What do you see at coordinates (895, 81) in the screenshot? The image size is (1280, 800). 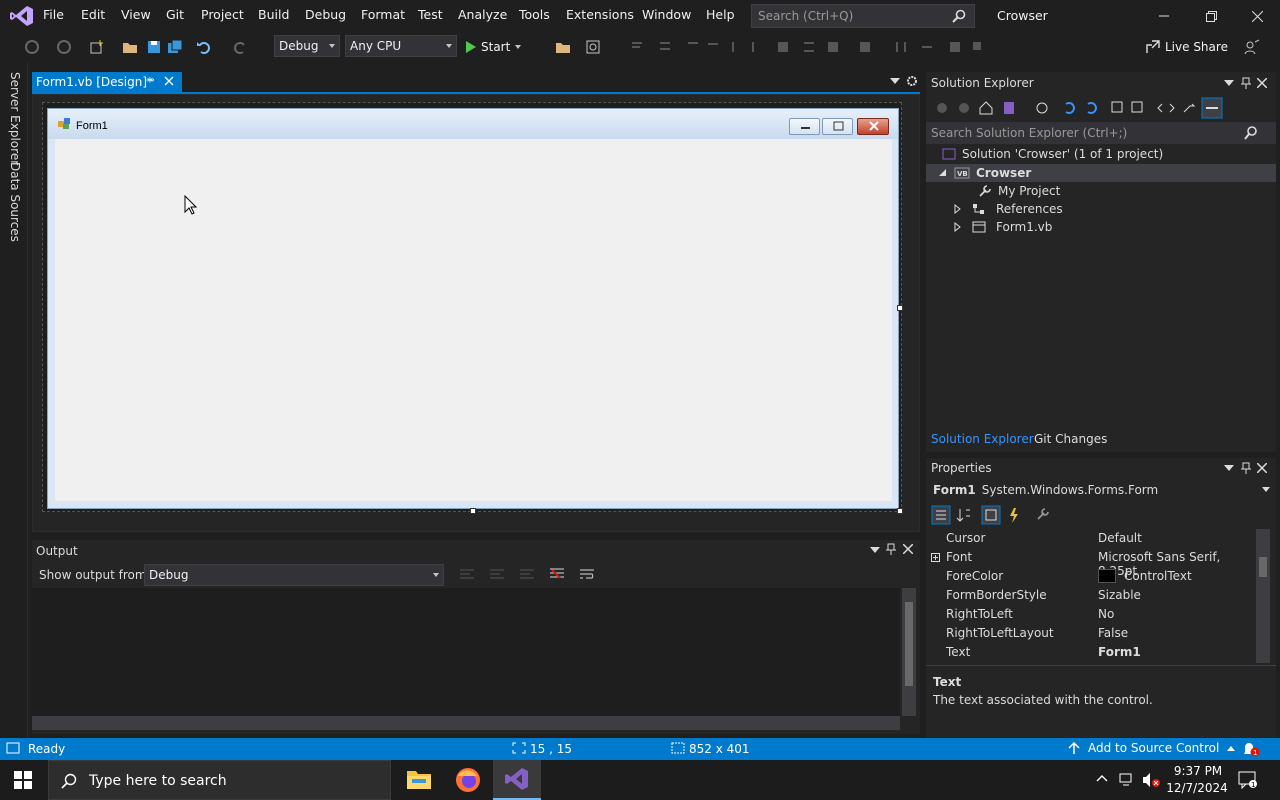 I see `tab-overflow-icon` at bounding box center [895, 81].